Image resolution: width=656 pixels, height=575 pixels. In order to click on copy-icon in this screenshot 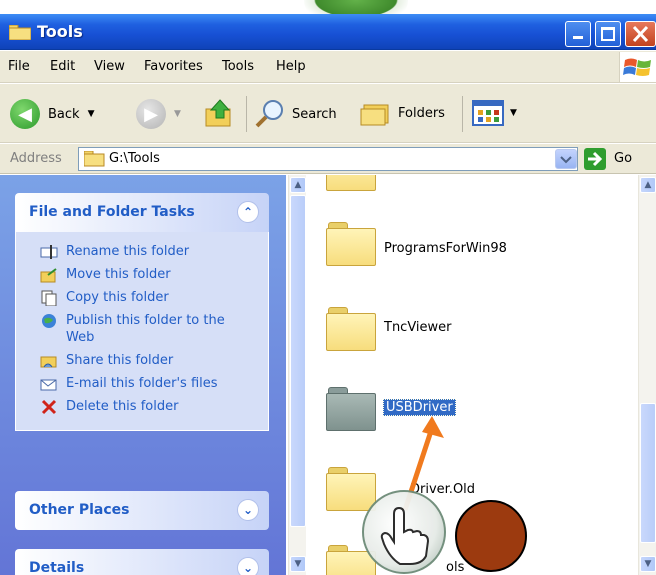, I will do `click(49, 298)`.